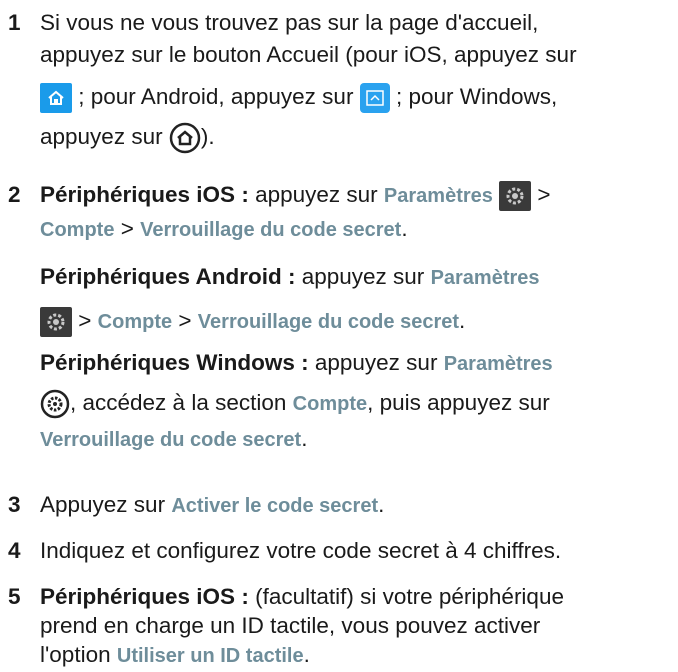  What do you see at coordinates (75, 654) in the screenshot?
I see `step-text: l'option` at bounding box center [75, 654].